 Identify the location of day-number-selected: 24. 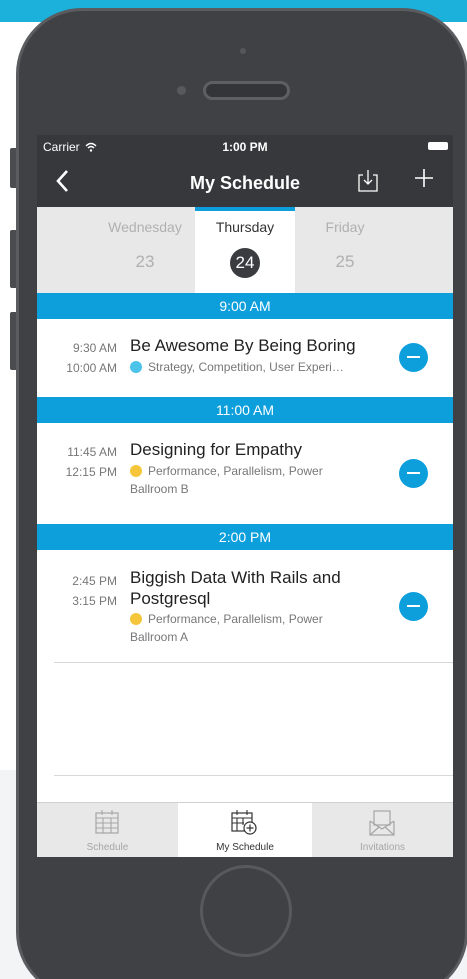
(245, 263).